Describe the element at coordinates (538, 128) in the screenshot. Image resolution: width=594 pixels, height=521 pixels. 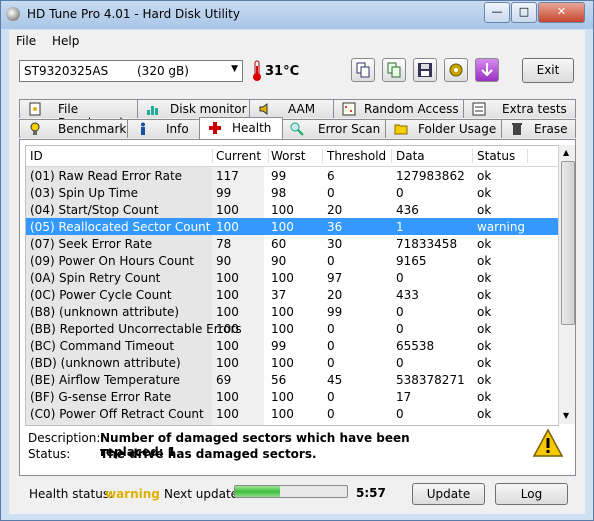
I see `tab-erase: Erase` at that location.